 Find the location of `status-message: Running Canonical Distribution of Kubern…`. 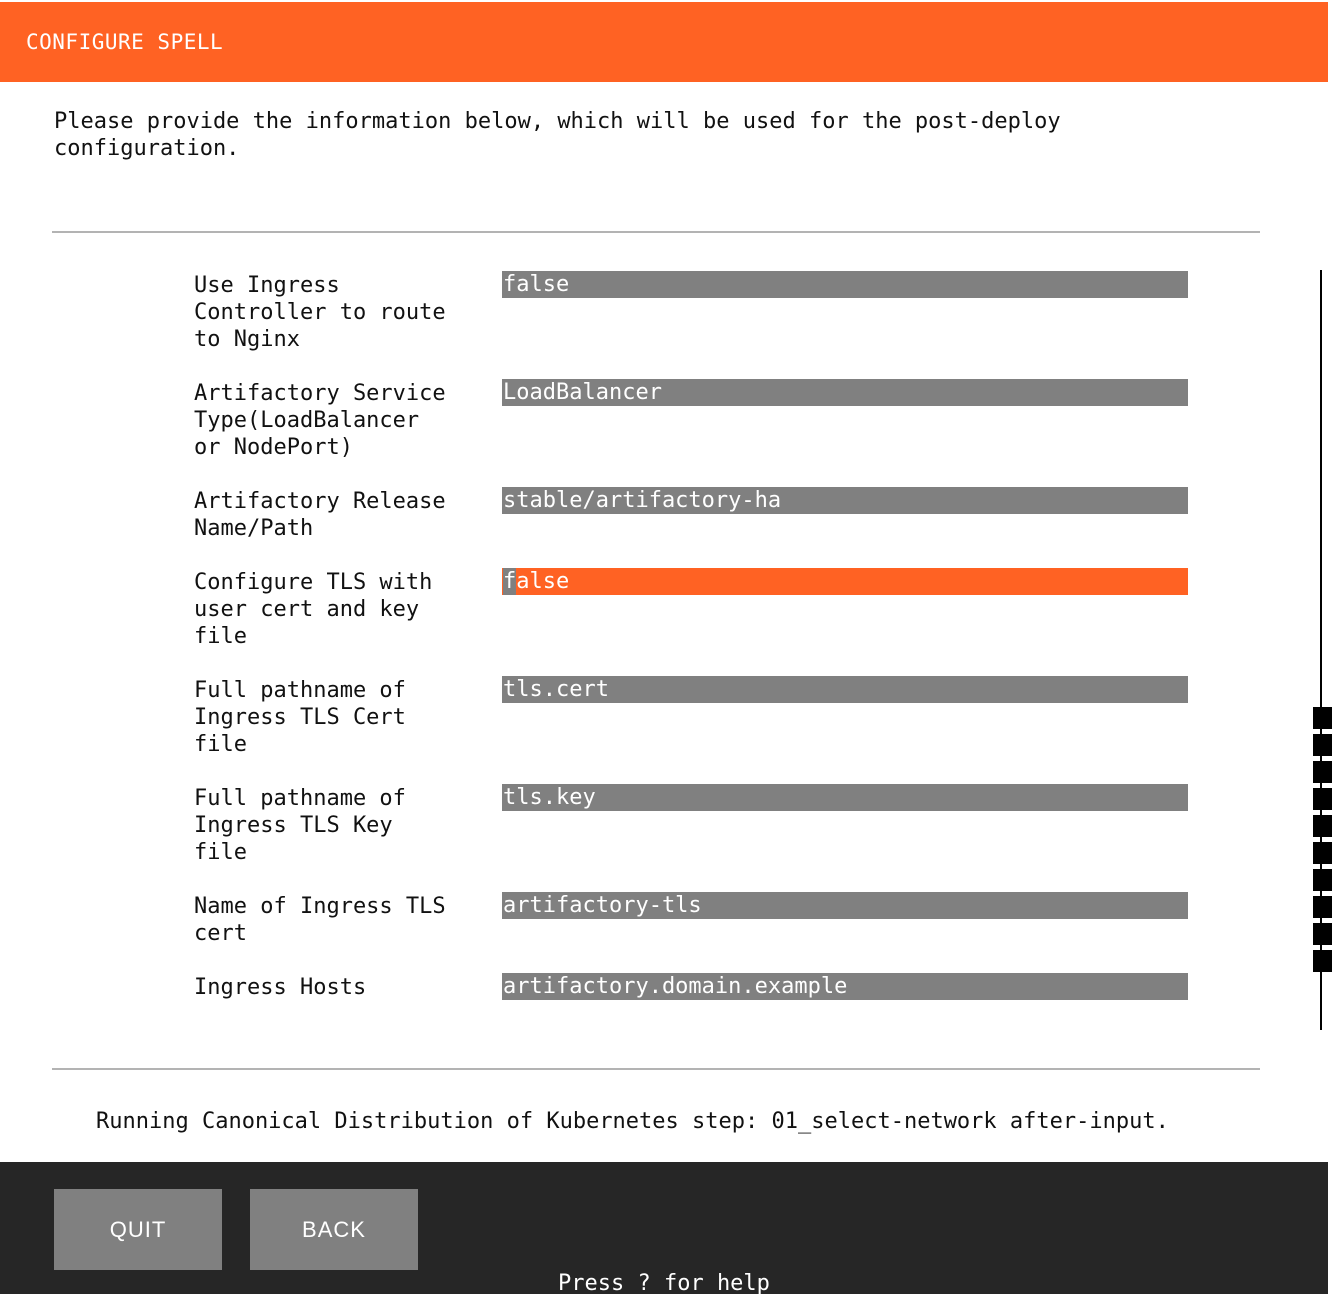

status-message: Running Canonical Distribution of Kubern… is located at coordinates (632, 1121).